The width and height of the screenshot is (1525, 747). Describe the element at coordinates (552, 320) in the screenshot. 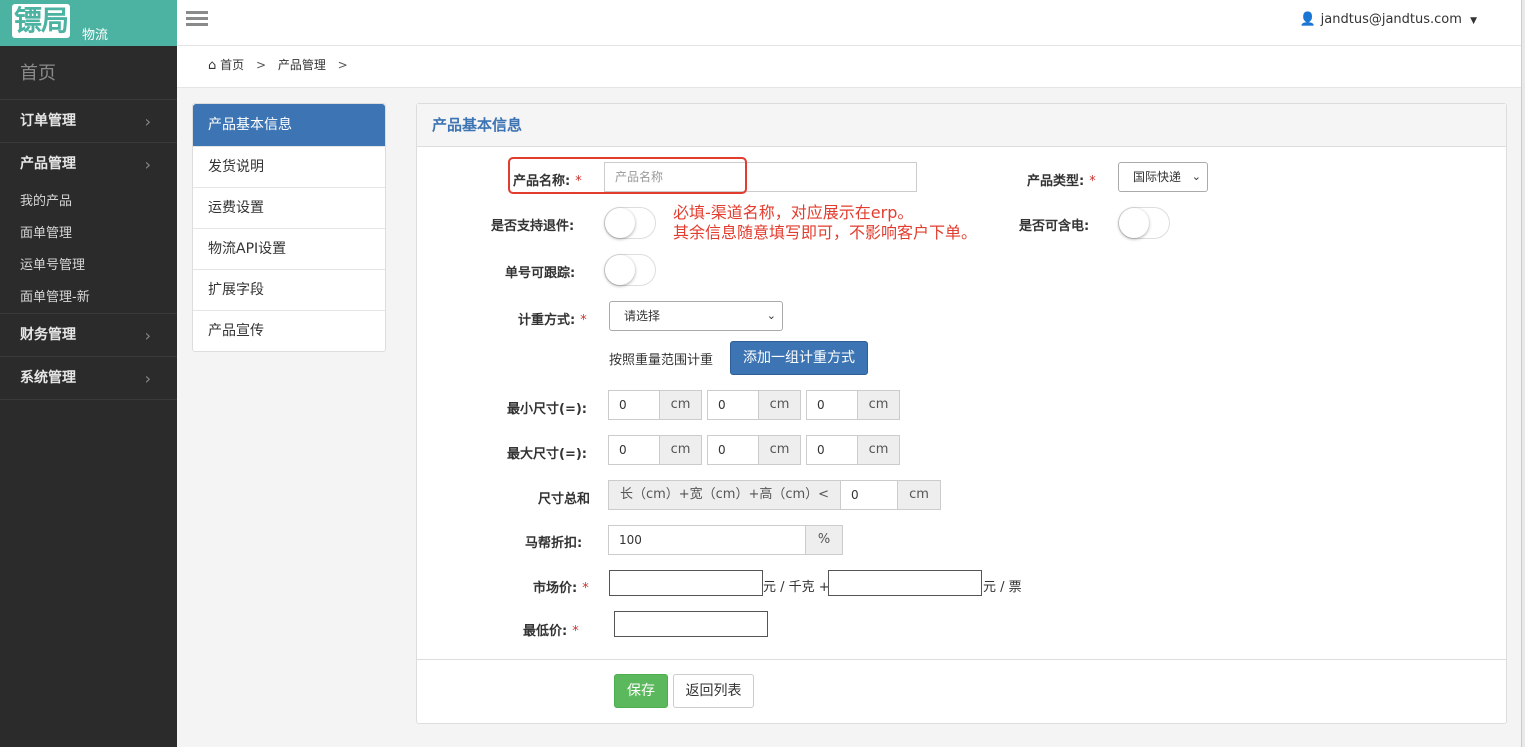

I see `weight-method-label: 计重方式: *` at that location.